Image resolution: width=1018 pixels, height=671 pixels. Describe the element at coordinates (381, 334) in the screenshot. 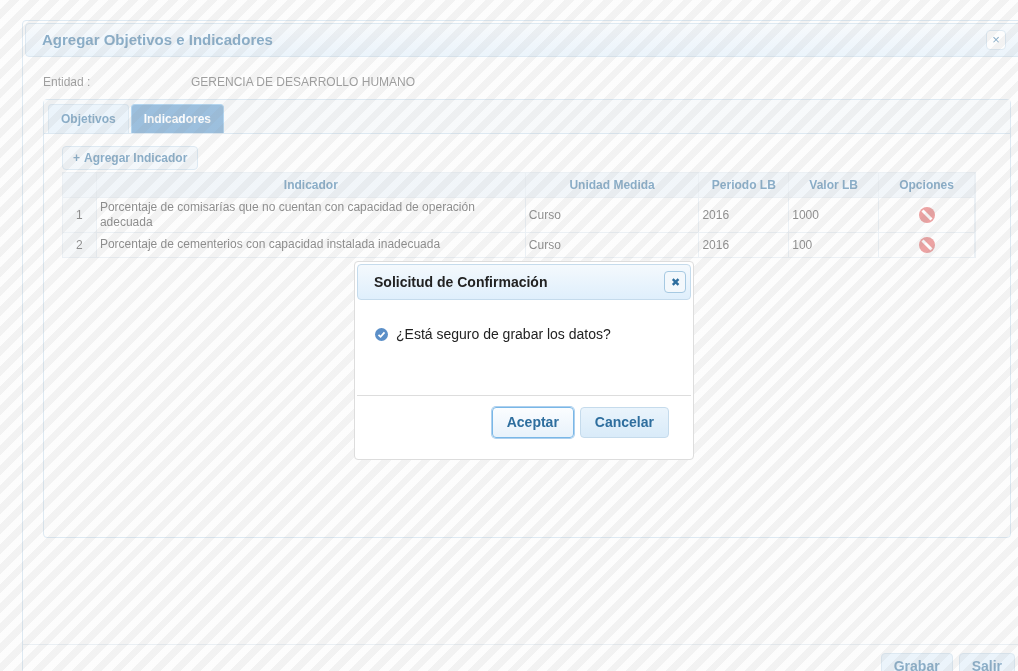

I see `checkmark-icon` at that location.